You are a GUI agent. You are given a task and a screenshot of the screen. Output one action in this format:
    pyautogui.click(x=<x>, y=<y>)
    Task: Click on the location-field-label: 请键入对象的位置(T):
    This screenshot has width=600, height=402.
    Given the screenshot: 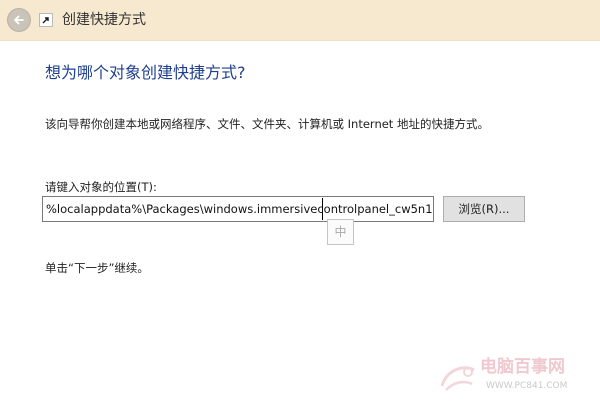 What is the action you would take?
    pyautogui.click(x=101, y=187)
    